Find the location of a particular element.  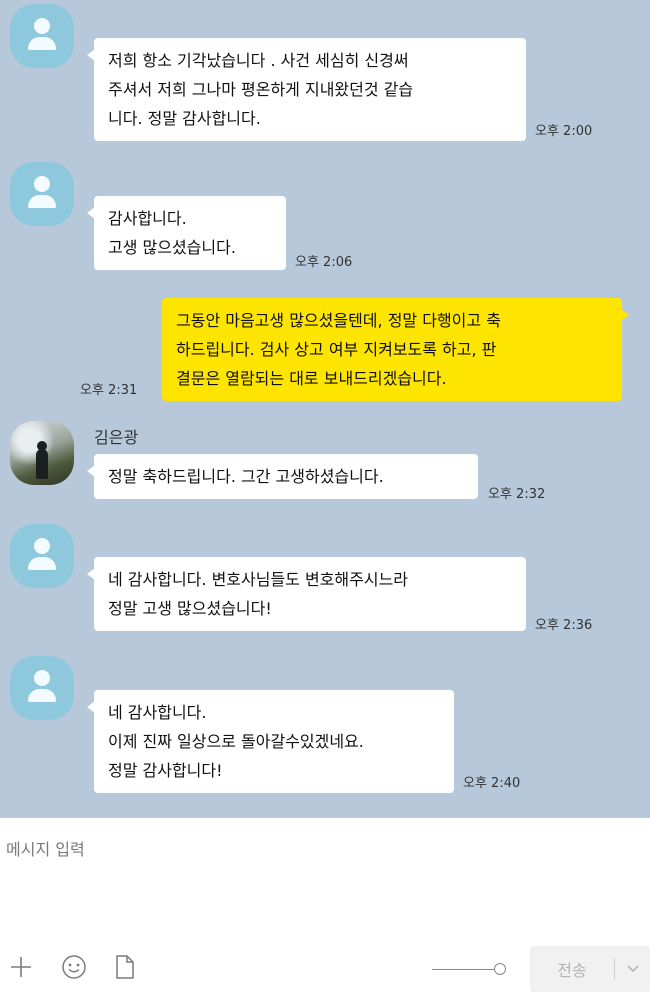

message-bubble: 정말 축하드립니다. 그간 고생하셨습니다. is located at coordinates (282, 476).